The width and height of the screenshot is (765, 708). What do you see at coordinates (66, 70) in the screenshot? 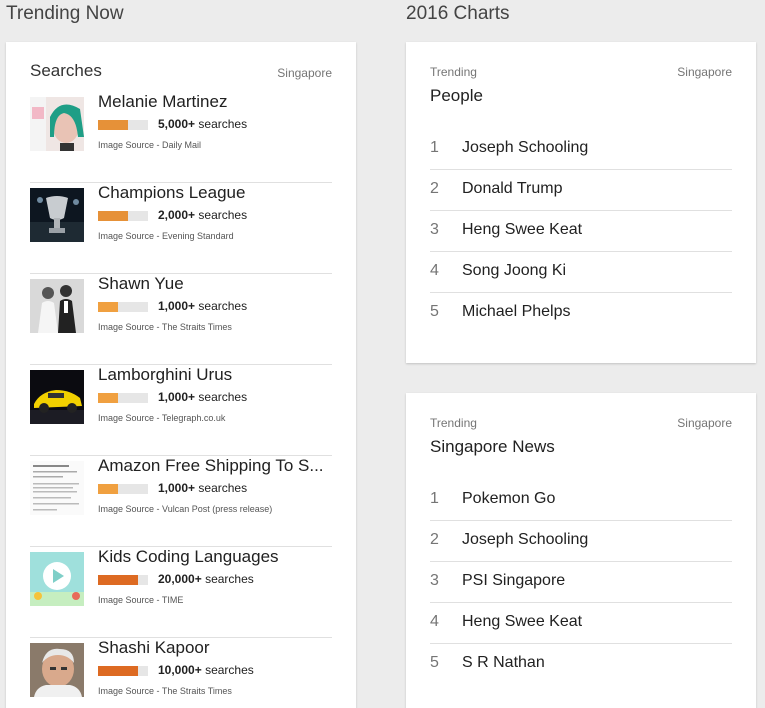
I see `searches-title: Searches` at bounding box center [66, 70].